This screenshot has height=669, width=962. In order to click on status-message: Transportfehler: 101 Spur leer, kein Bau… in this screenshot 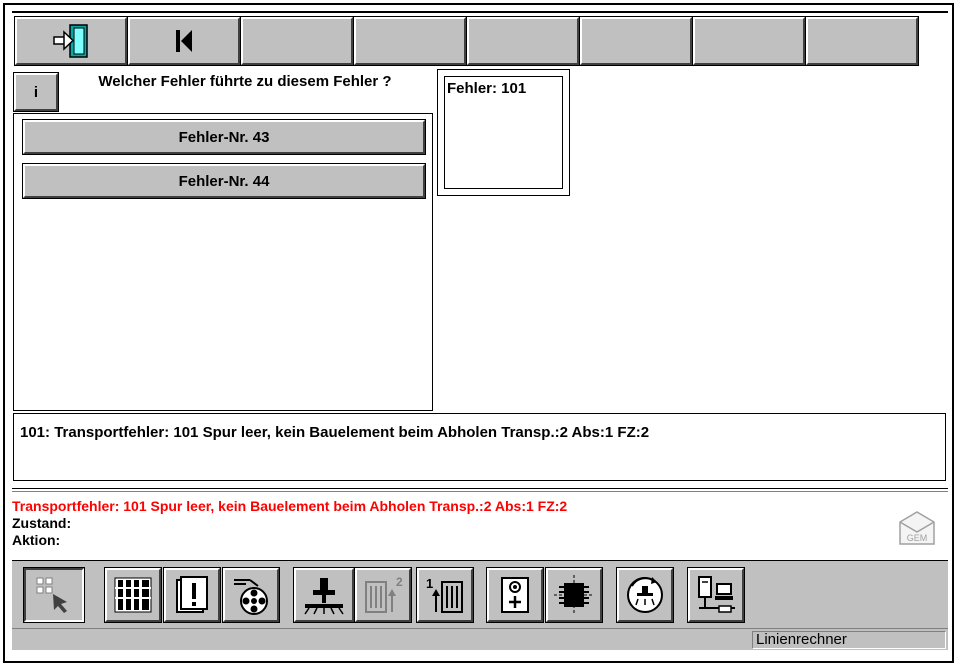, I will do `click(290, 506)`.